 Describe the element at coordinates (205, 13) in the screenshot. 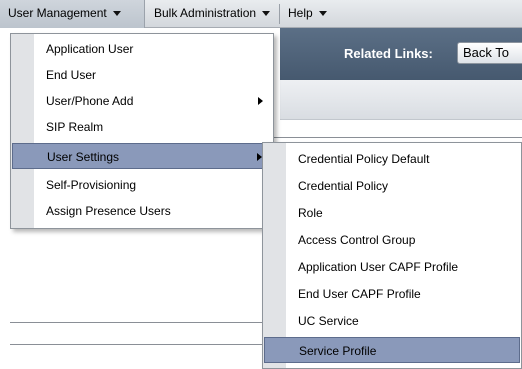

I see `menu-bulk-administration-label: Bulk Administration` at that location.